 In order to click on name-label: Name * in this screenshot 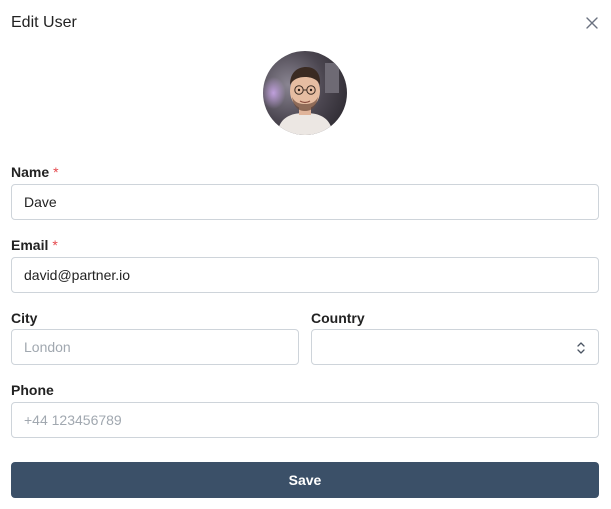, I will do `click(35, 172)`.